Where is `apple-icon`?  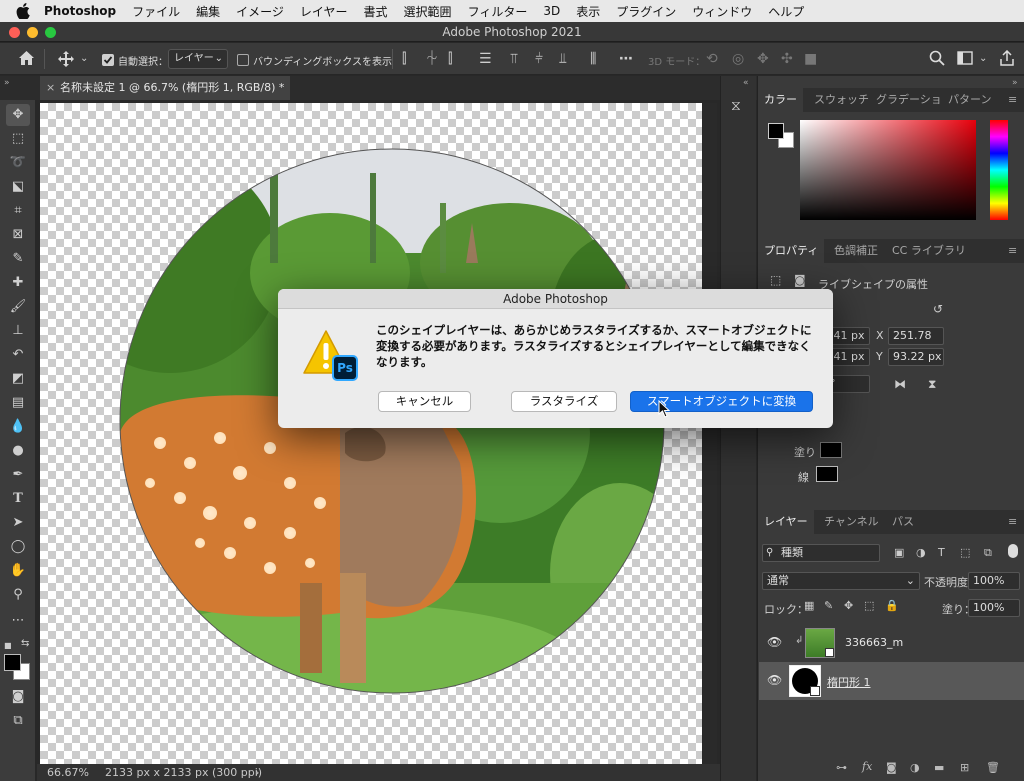 apple-icon is located at coordinates (23, 11).